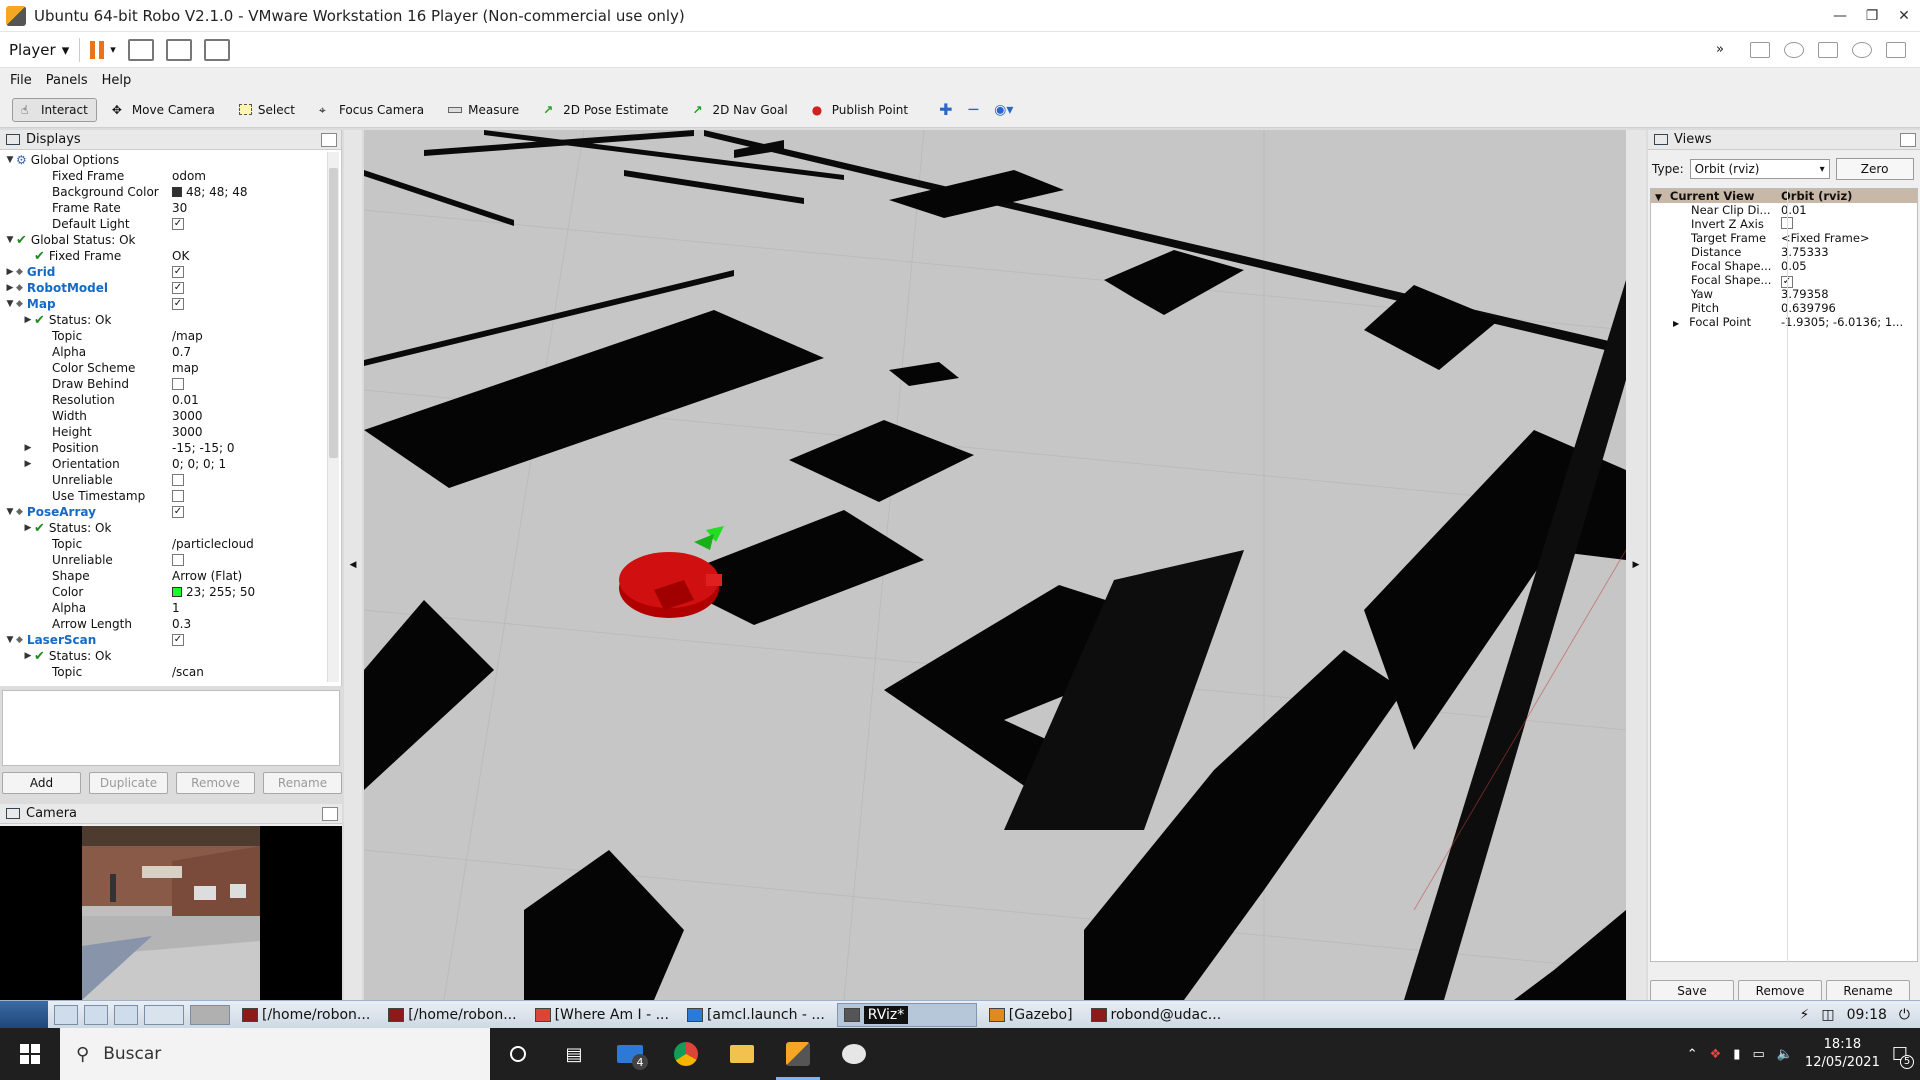 This screenshot has width=1920, height=1080. Describe the element at coordinates (215, 783) in the screenshot. I see `remove-display-button: Remove` at that location.